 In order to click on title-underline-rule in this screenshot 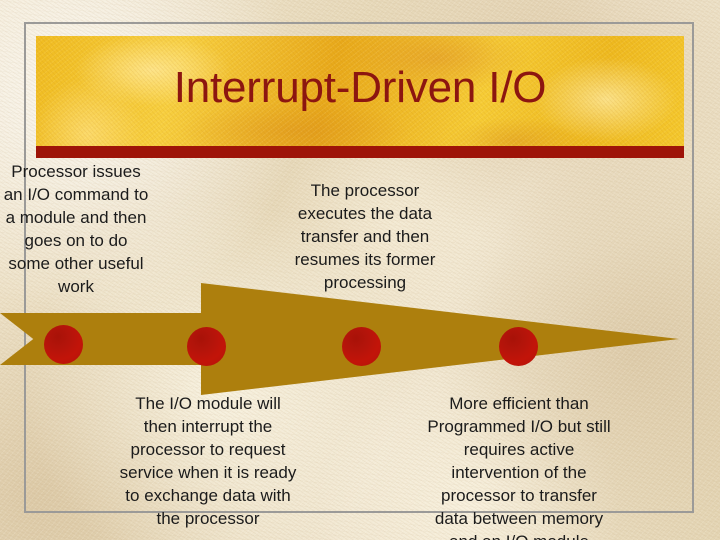, I will do `click(360, 152)`.